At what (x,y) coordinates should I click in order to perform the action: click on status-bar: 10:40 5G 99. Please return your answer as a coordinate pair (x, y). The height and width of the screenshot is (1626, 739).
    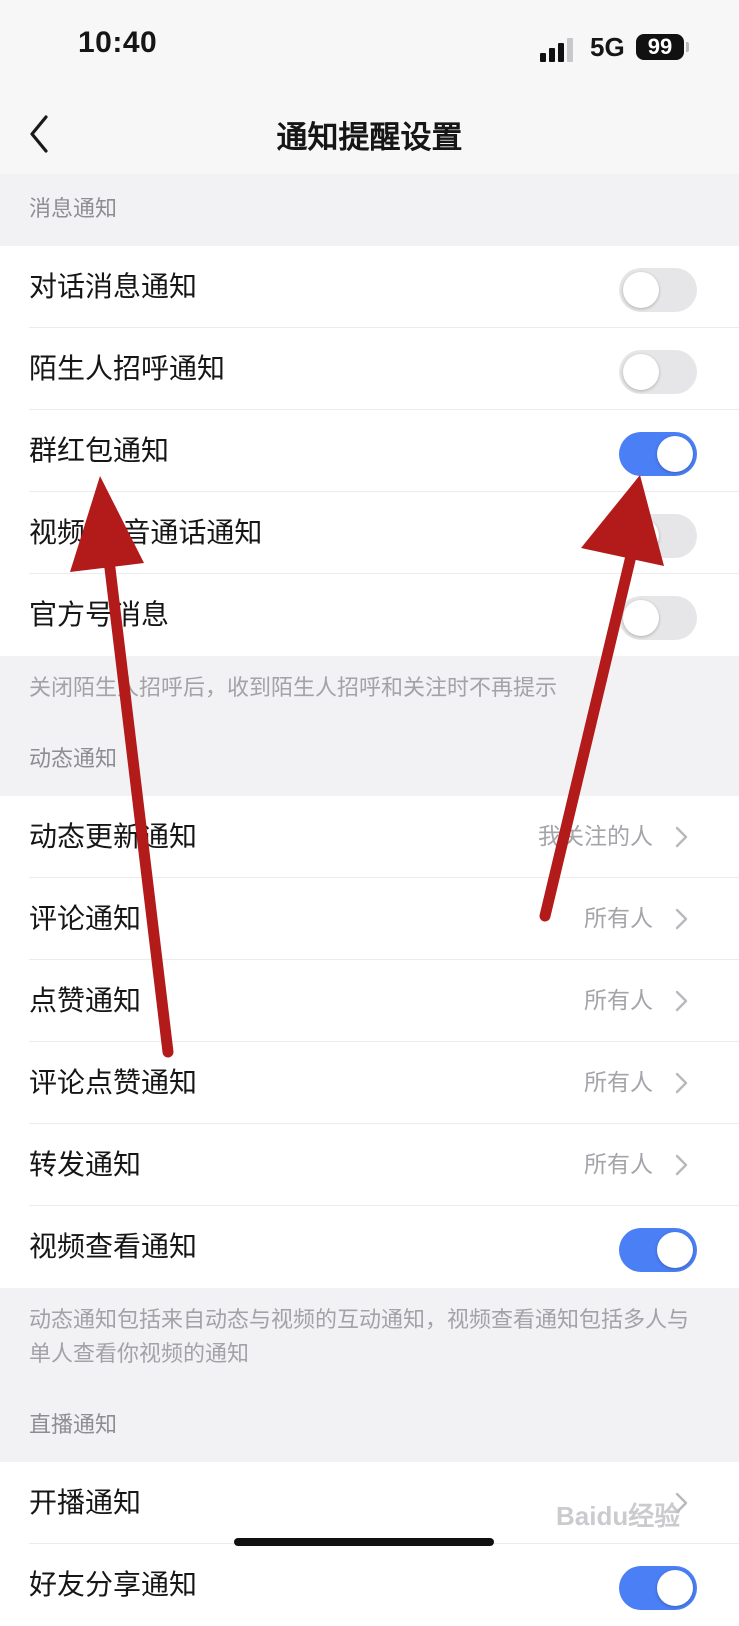
    Looking at the image, I should click on (369, 48).